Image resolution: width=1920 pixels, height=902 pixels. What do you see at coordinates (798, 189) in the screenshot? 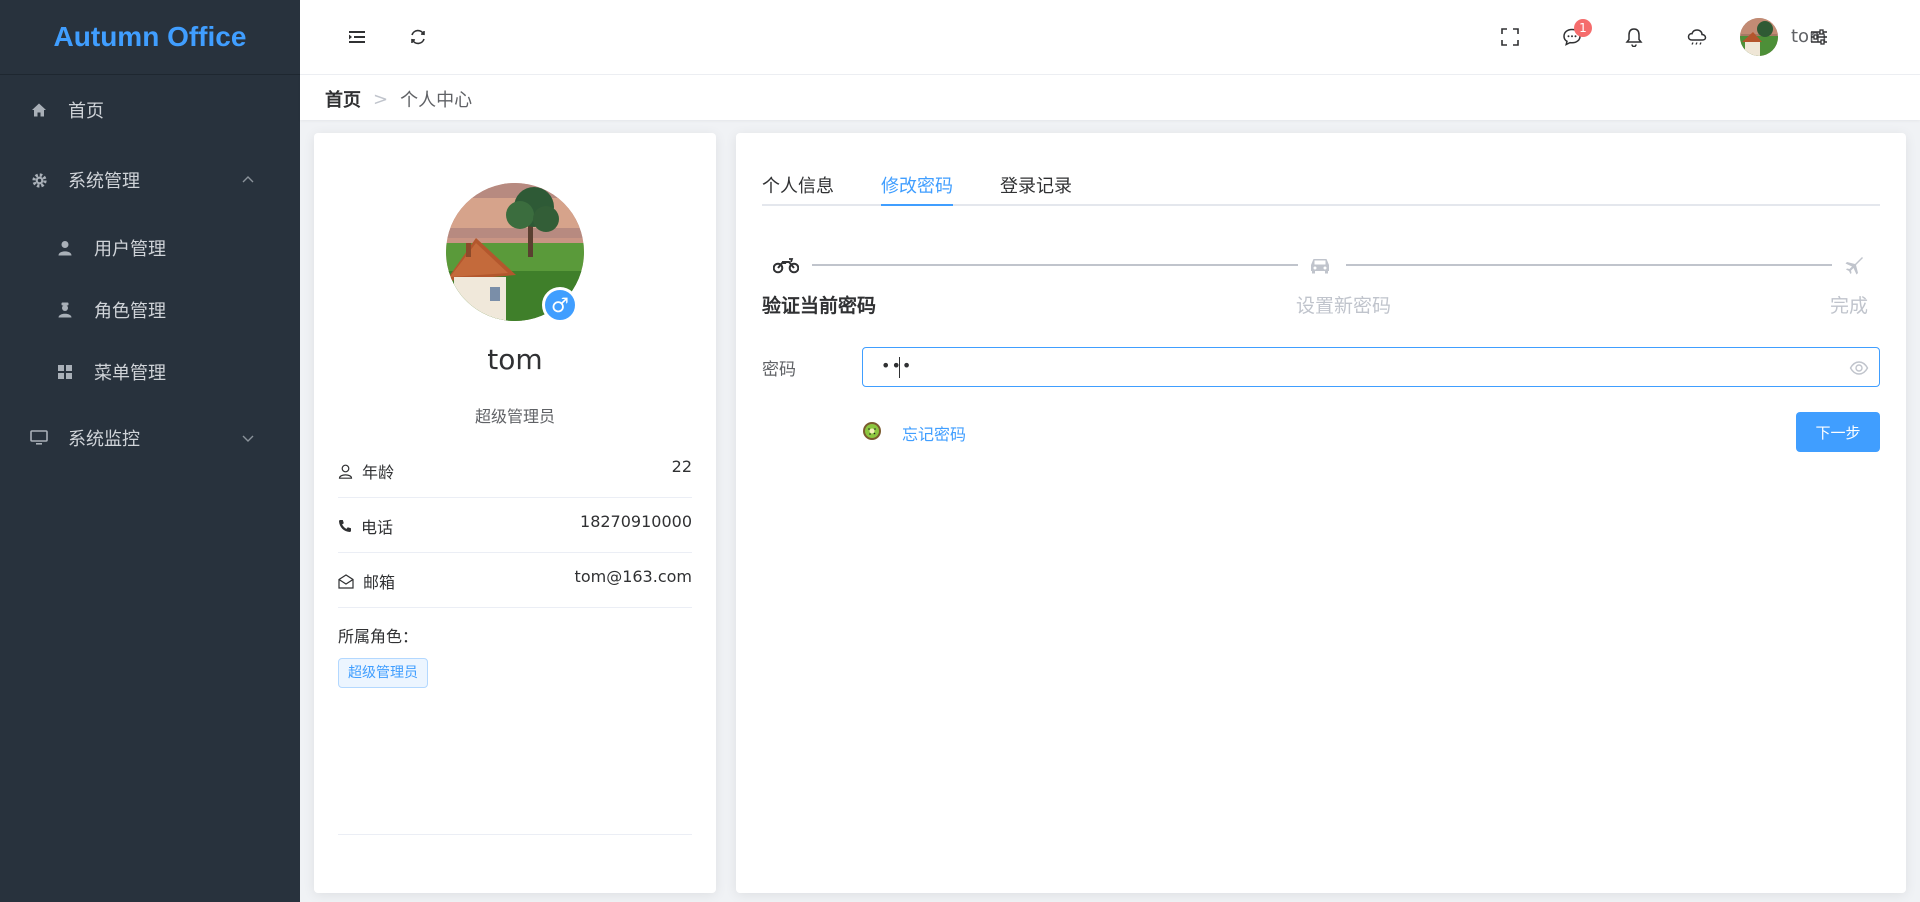
I see `tab-personal-info: 个人信息` at bounding box center [798, 189].